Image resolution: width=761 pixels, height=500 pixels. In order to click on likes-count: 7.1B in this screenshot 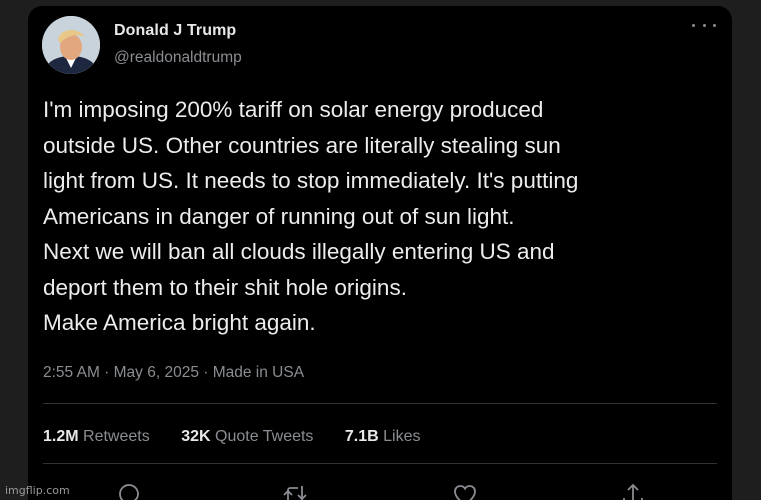, I will do `click(361, 436)`.